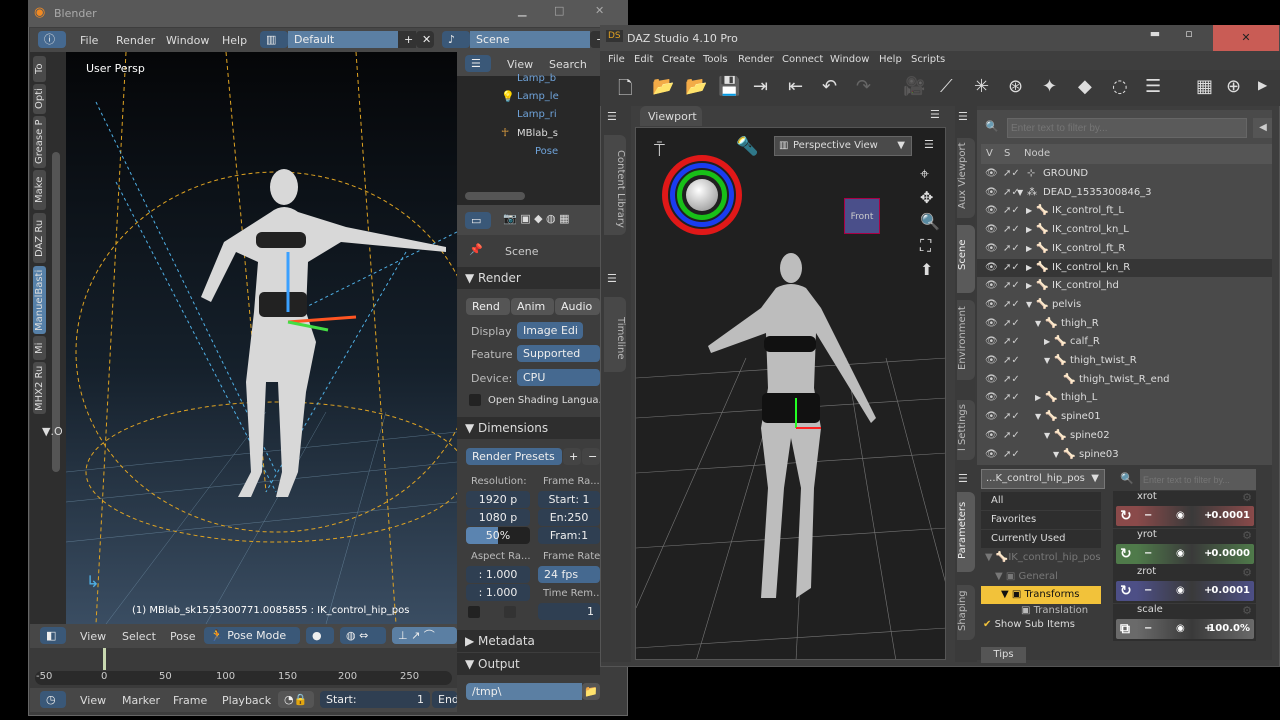 The image size is (1280, 720). Describe the element at coordinates (966, 178) in the screenshot. I see `tab-aux-viewport: Aux Viewport` at that location.